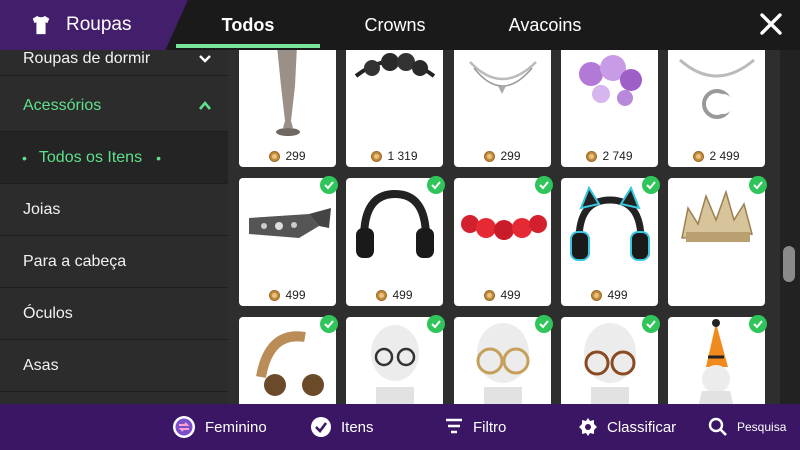 The width and height of the screenshot is (800, 450). Describe the element at coordinates (395, 223) in the screenshot. I see `black-headphones-icon` at that location.